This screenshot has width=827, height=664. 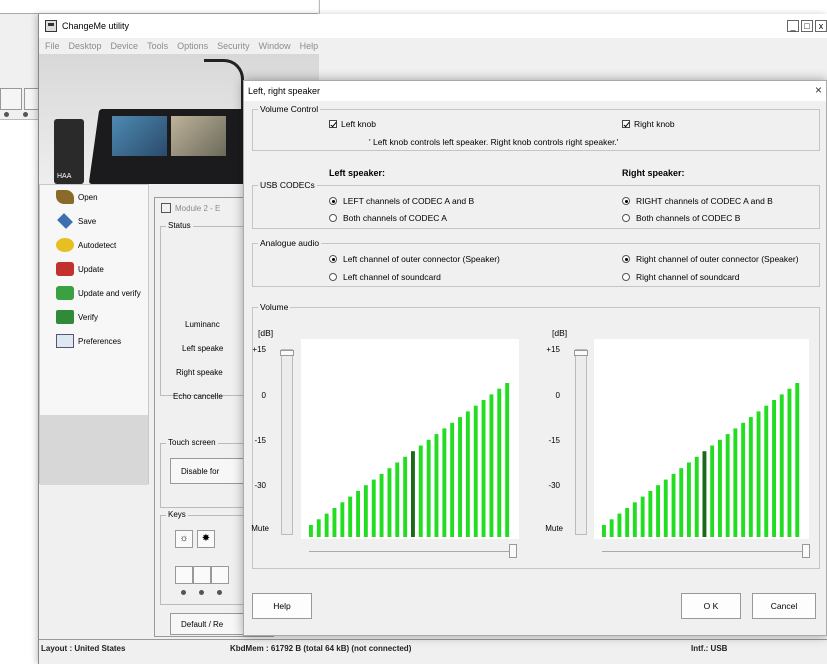 I want to click on left-balance-thumb, so click(x=513, y=551).